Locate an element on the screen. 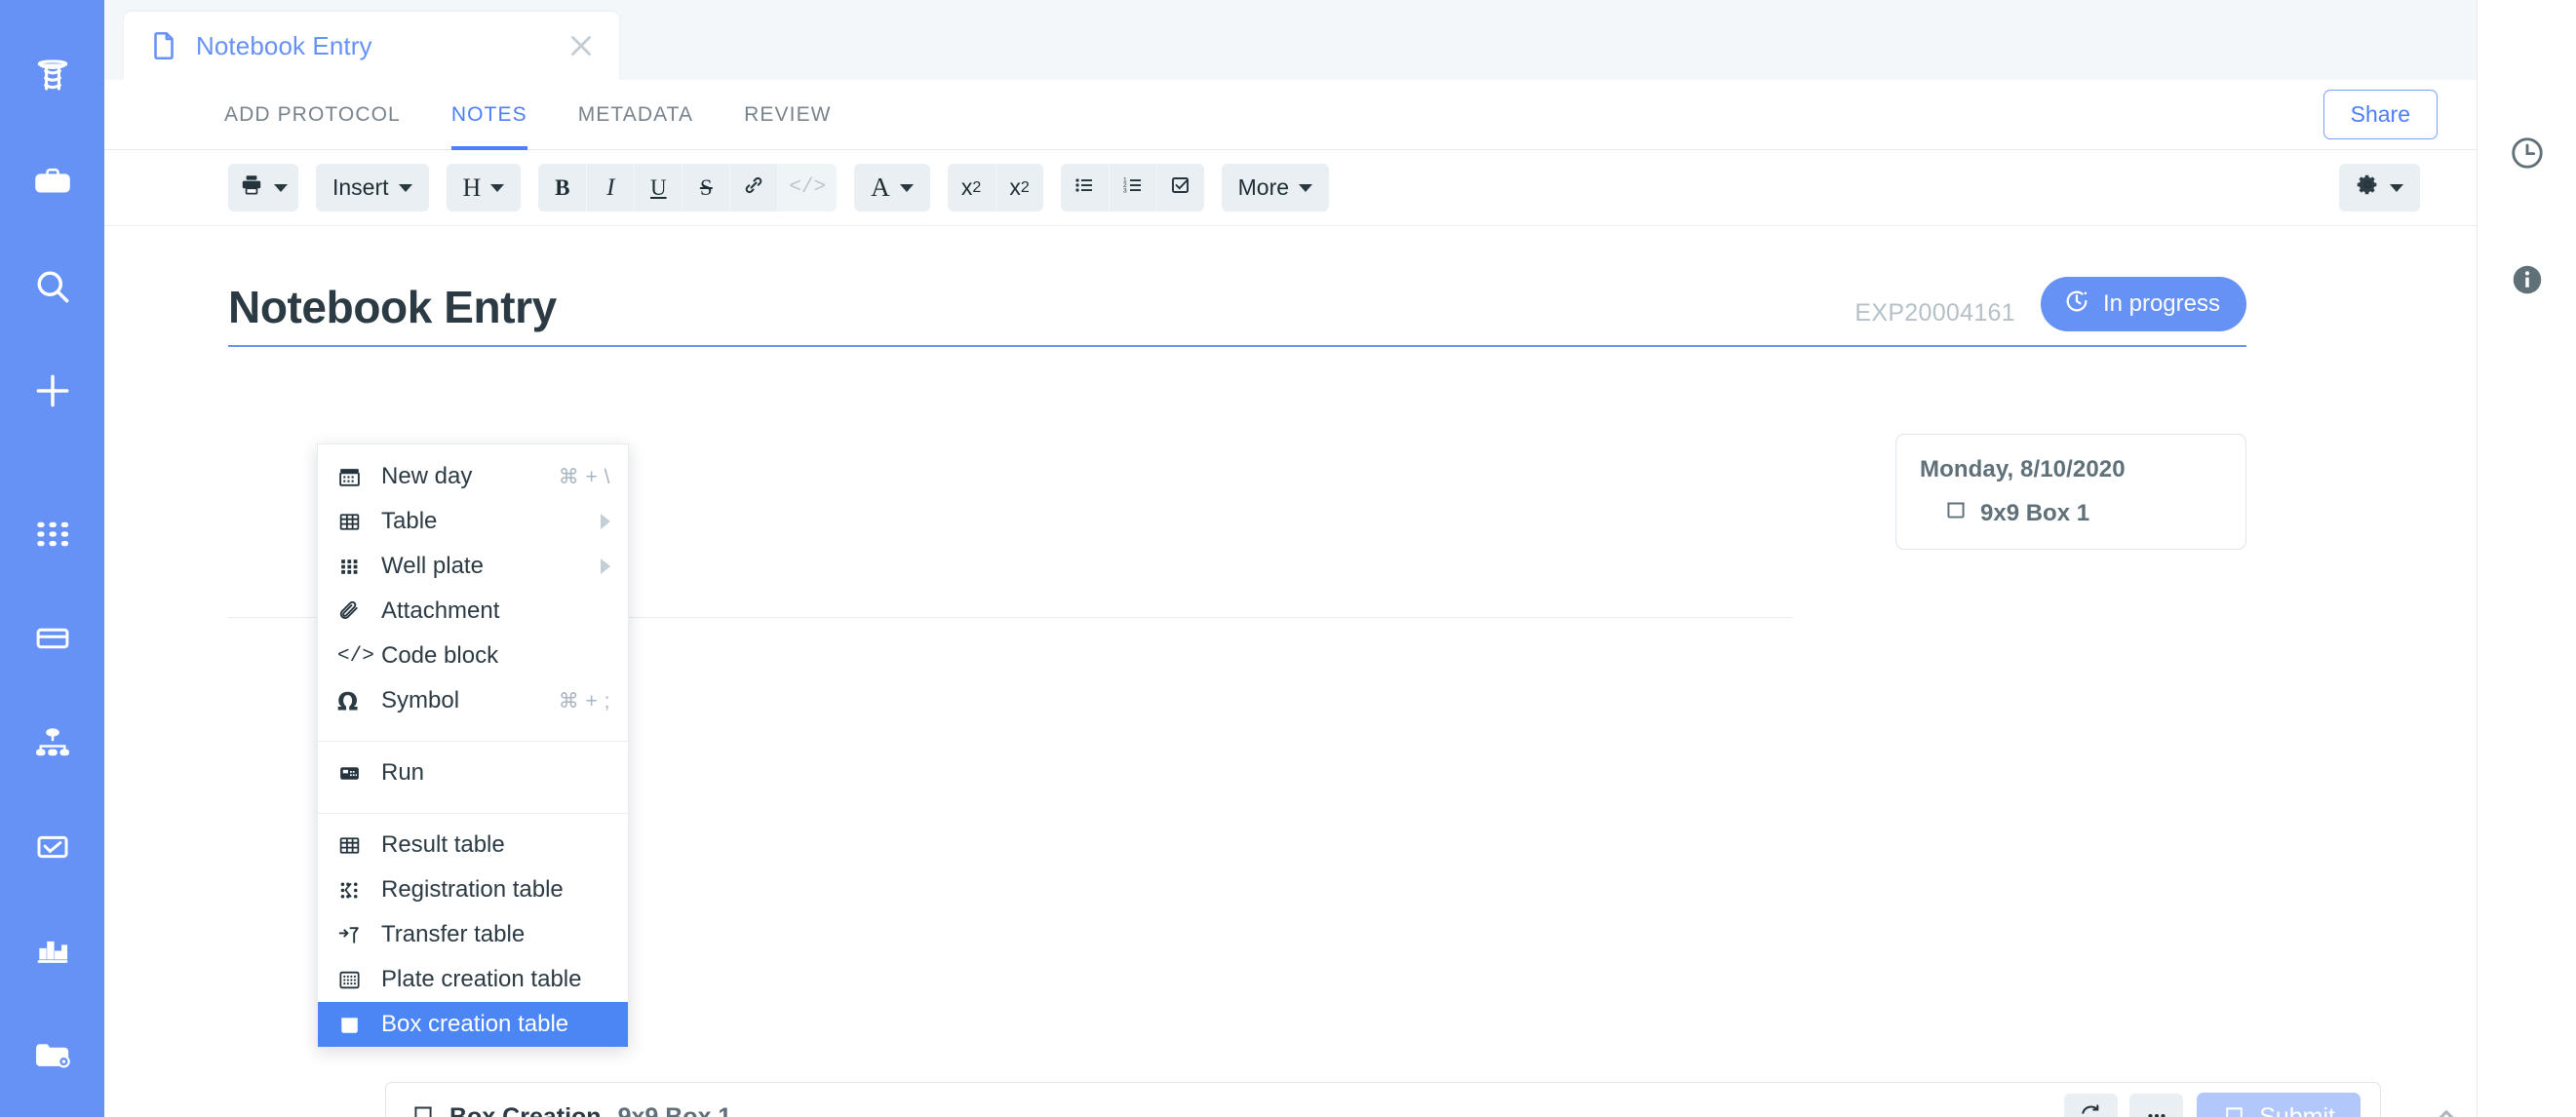  insert-label: Insert is located at coordinates (360, 187).